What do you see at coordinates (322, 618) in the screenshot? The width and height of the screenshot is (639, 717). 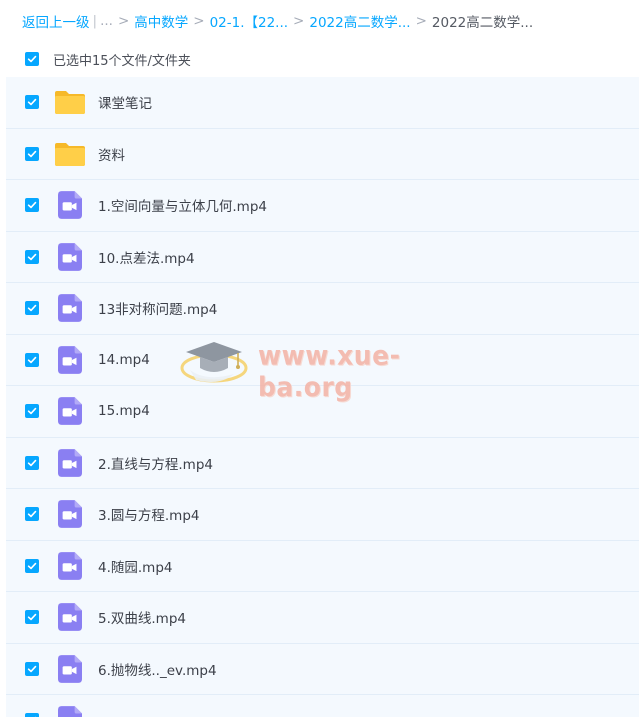 I see `file-row: 5.双曲线.mp4` at bounding box center [322, 618].